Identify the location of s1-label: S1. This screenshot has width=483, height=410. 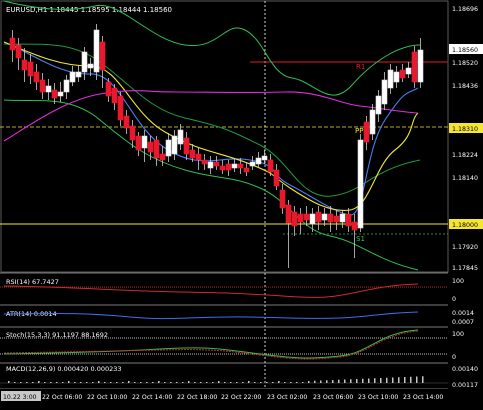
(360, 239).